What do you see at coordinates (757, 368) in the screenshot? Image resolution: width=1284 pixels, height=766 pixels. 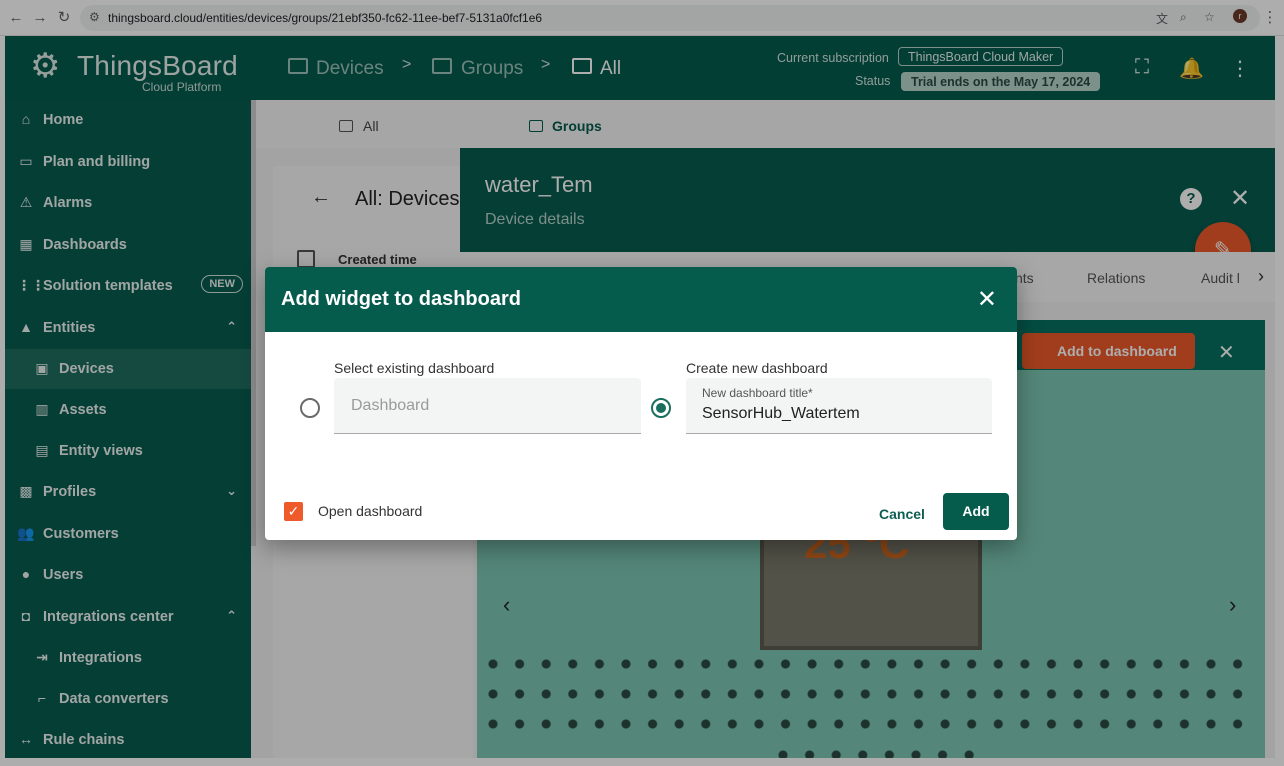 I see `create-new-label: Create new dashboard` at bounding box center [757, 368].